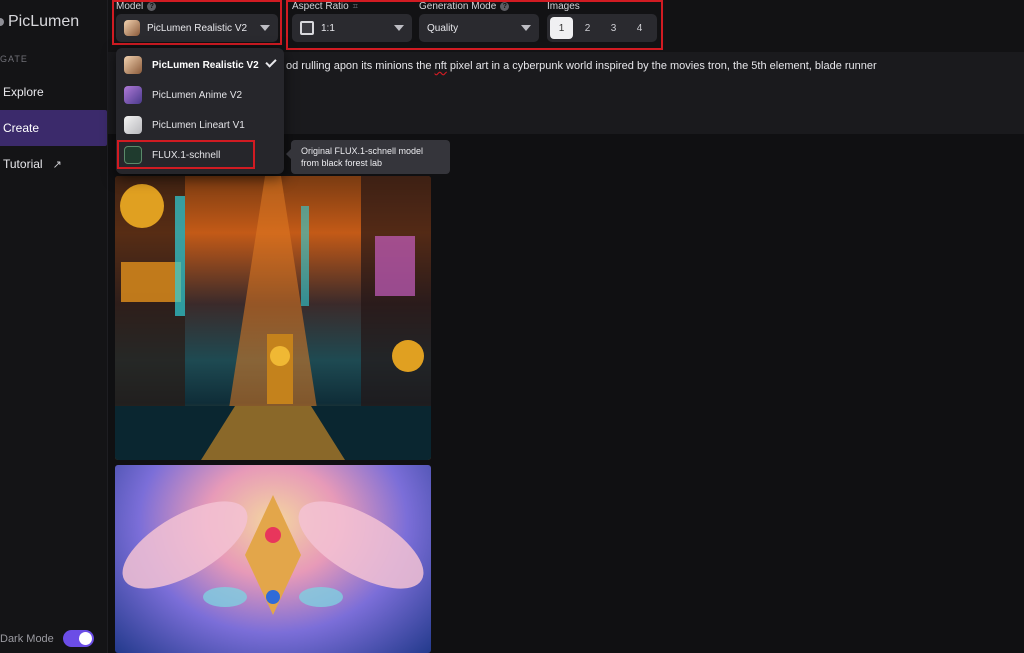 The height and width of the screenshot is (653, 1024). What do you see at coordinates (85, 638) in the screenshot?
I see `toggle-knob` at bounding box center [85, 638].